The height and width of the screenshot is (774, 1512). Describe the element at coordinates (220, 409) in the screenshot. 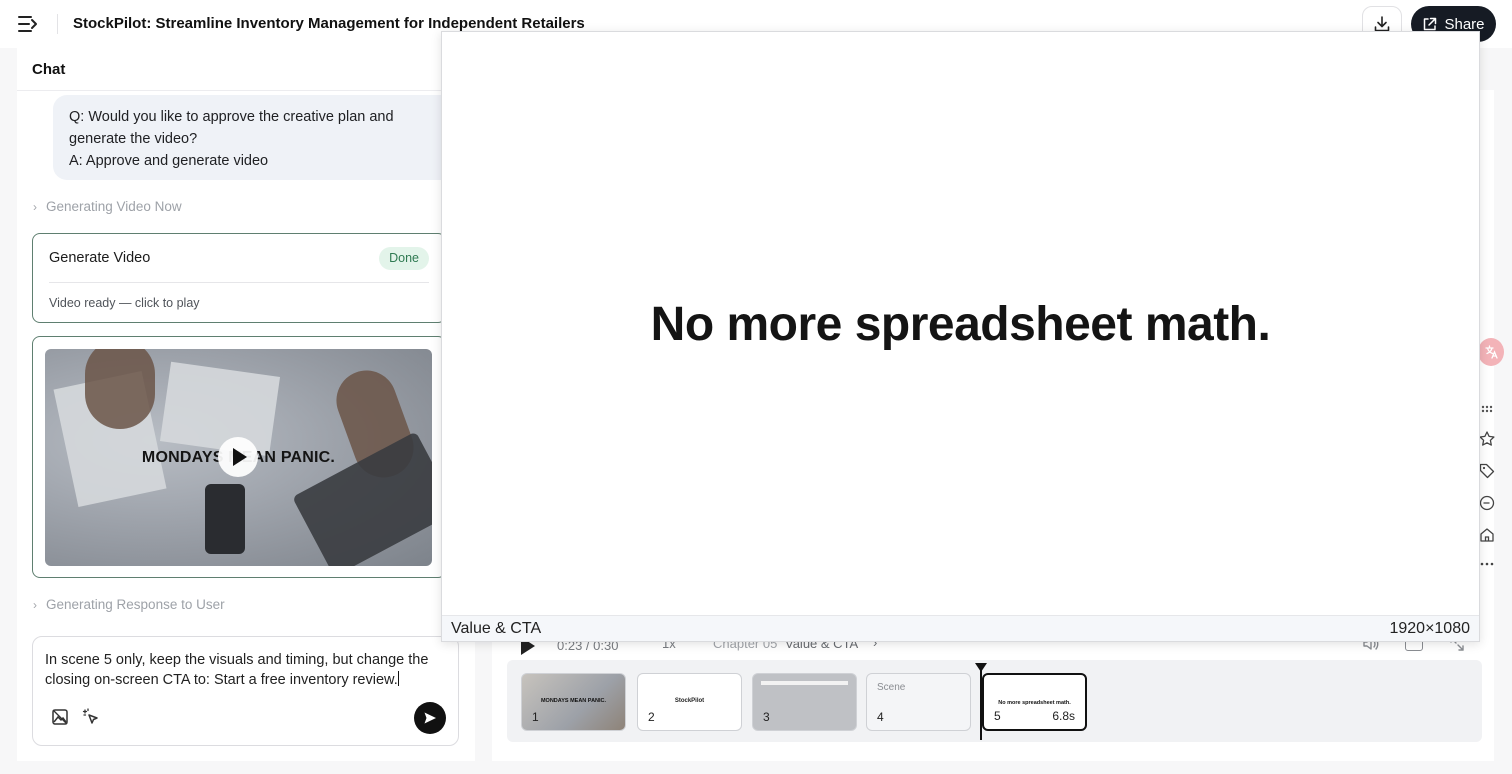

I see `thumb-paper` at that location.